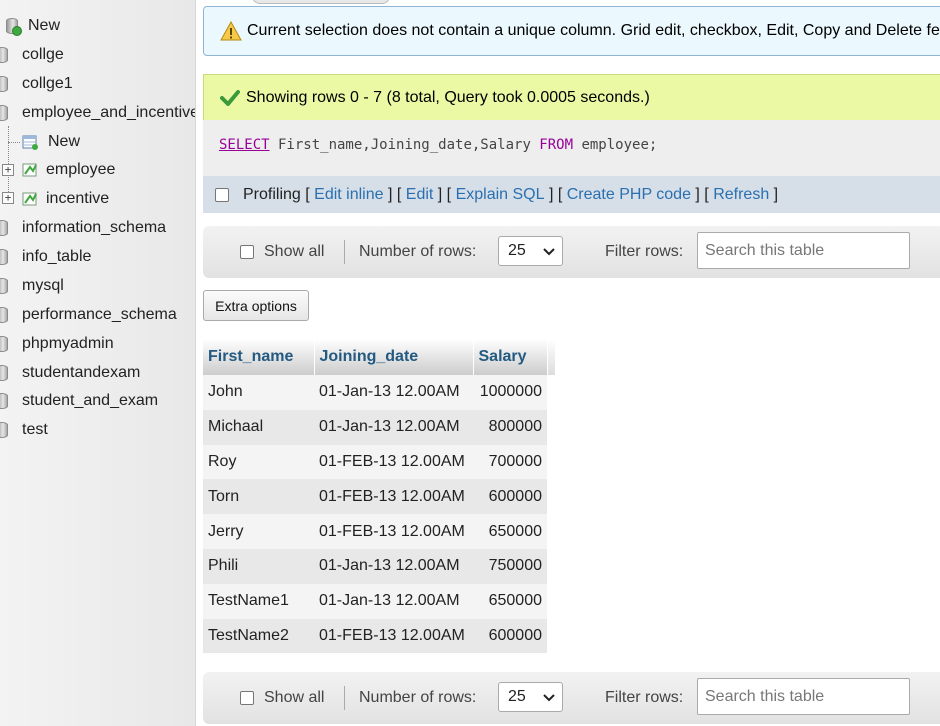 The height and width of the screenshot is (726, 940). What do you see at coordinates (256, 305) in the screenshot?
I see `extra-options-button: Extra options` at bounding box center [256, 305].